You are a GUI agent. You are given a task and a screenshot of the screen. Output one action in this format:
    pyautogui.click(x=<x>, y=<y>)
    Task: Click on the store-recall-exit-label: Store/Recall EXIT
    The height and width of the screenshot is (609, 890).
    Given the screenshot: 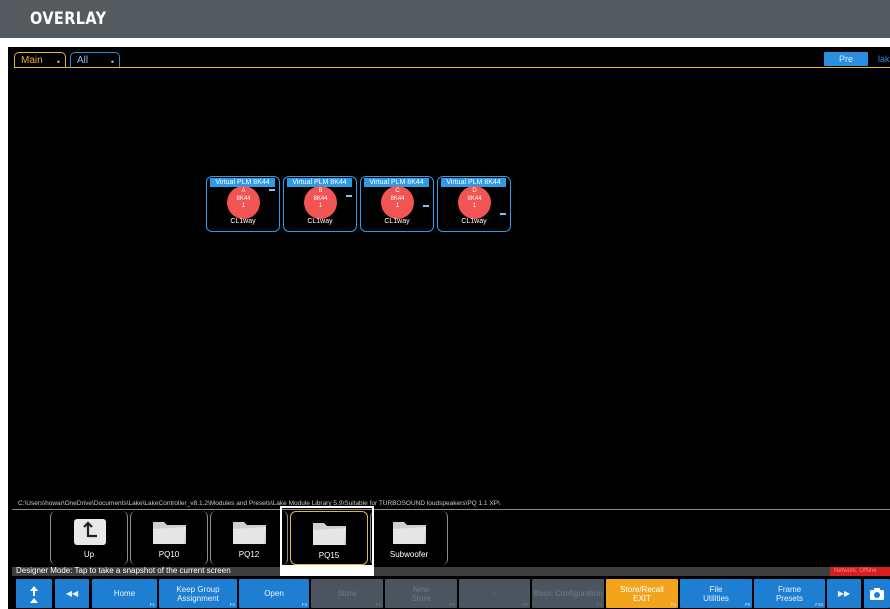 What is the action you would take?
    pyautogui.click(x=642, y=593)
    